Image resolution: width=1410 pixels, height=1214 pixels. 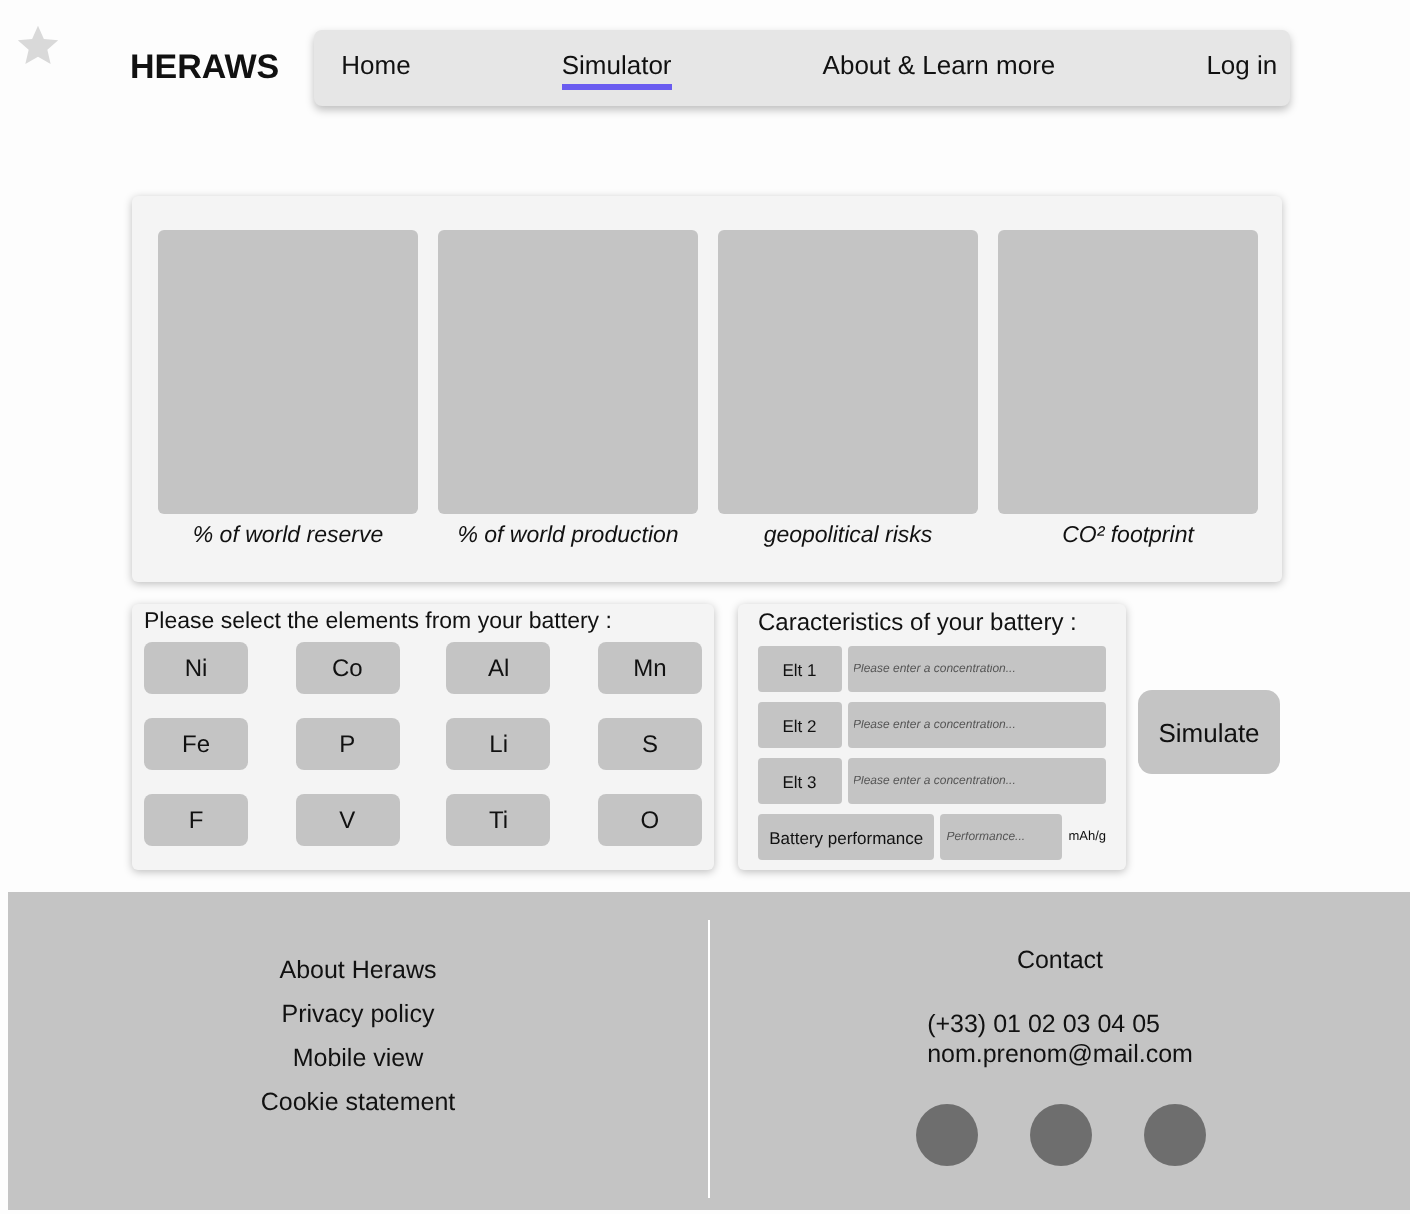 I want to click on element-button: Co, so click(x=347, y=668).